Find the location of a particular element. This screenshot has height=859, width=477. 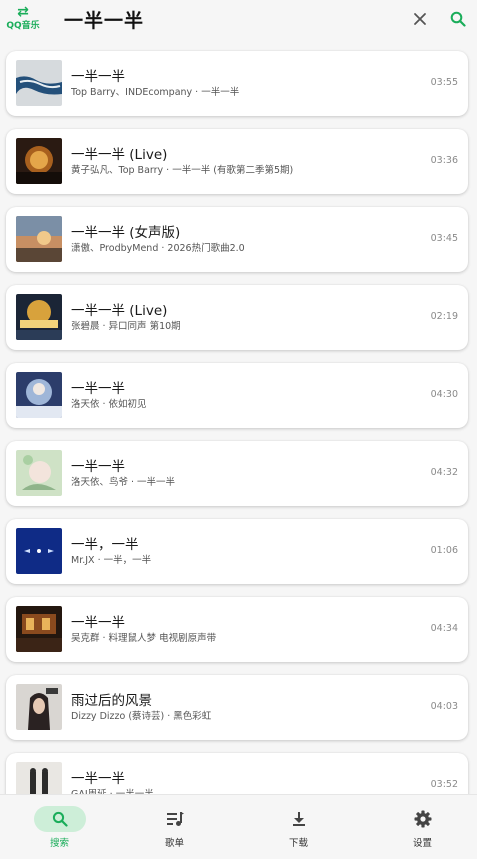

bottom-navigation: 搜索 歌单 下载 设置 is located at coordinates (238, 826).